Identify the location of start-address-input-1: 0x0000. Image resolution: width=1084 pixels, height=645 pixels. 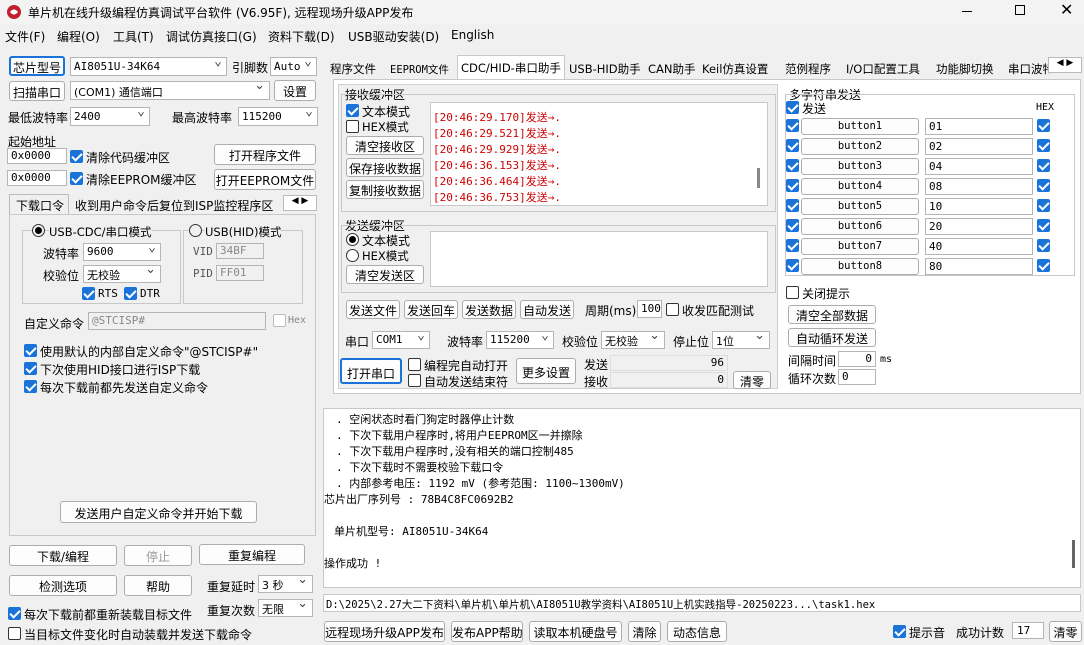
(37, 156).